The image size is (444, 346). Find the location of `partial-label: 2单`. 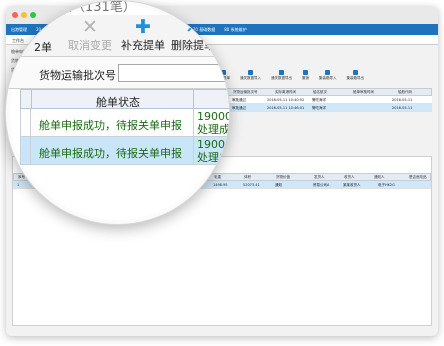

partial-label: 2单 is located at coordinates (43, 47).